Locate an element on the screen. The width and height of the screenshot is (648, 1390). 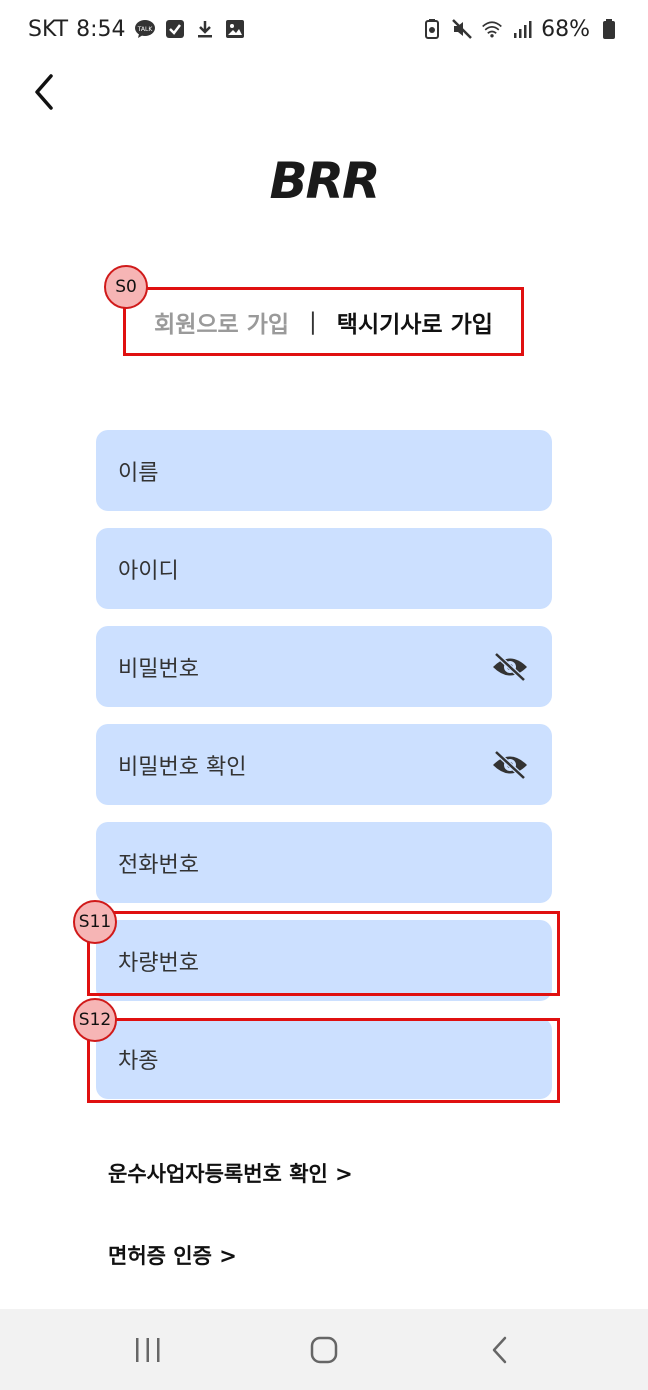
car-model-field-placeholder: 차종 is located at coordinates (138, 1061).